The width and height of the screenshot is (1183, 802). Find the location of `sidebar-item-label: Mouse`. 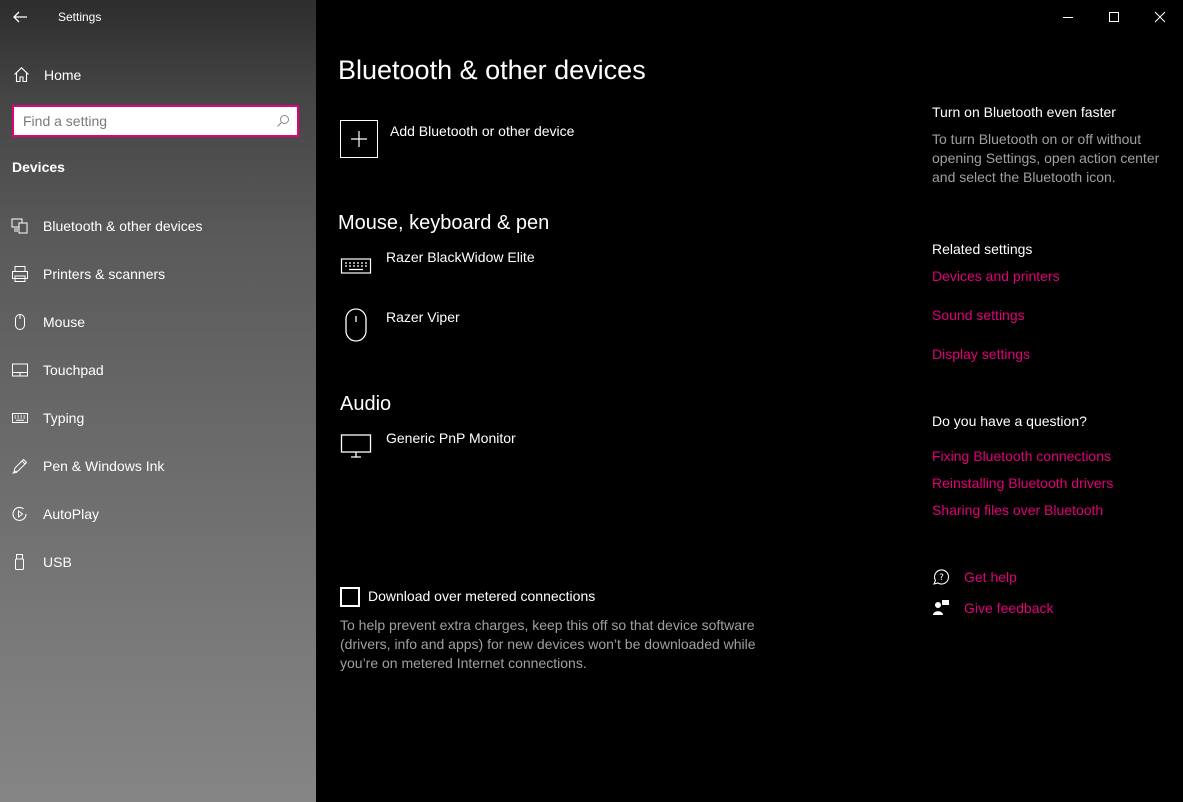

sidebar-item-label: Mouse is located at coordinates (64, 322).